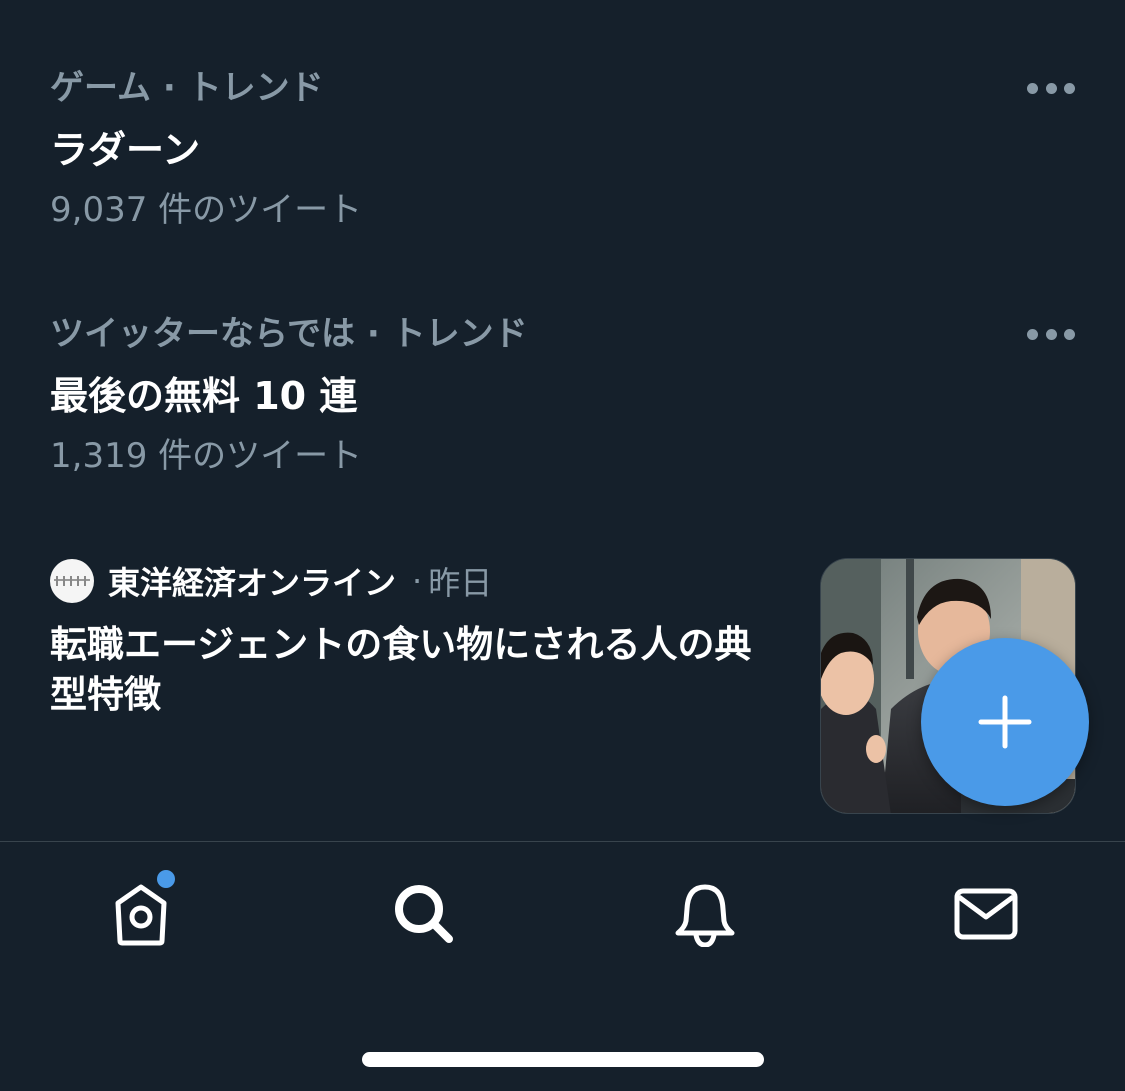 The width and height of the screenshot is (1125, 1091). Describe the element at coordinates (204, 396) in the screenshot. I see `trend-title: 最後の無料 10 連` at that location.